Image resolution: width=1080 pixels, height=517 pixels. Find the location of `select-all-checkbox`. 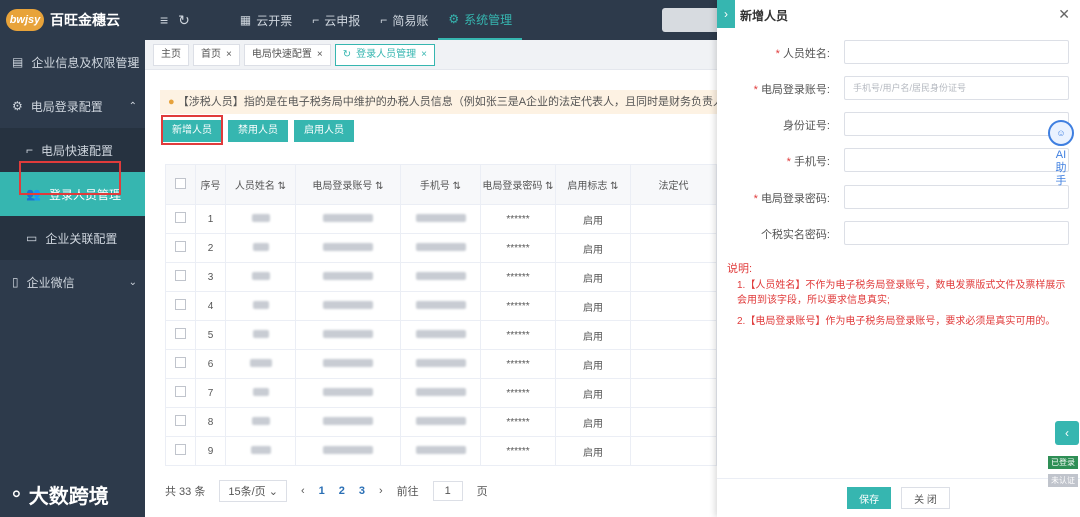

select-all-checkbox is located at coordinates (180, 184).